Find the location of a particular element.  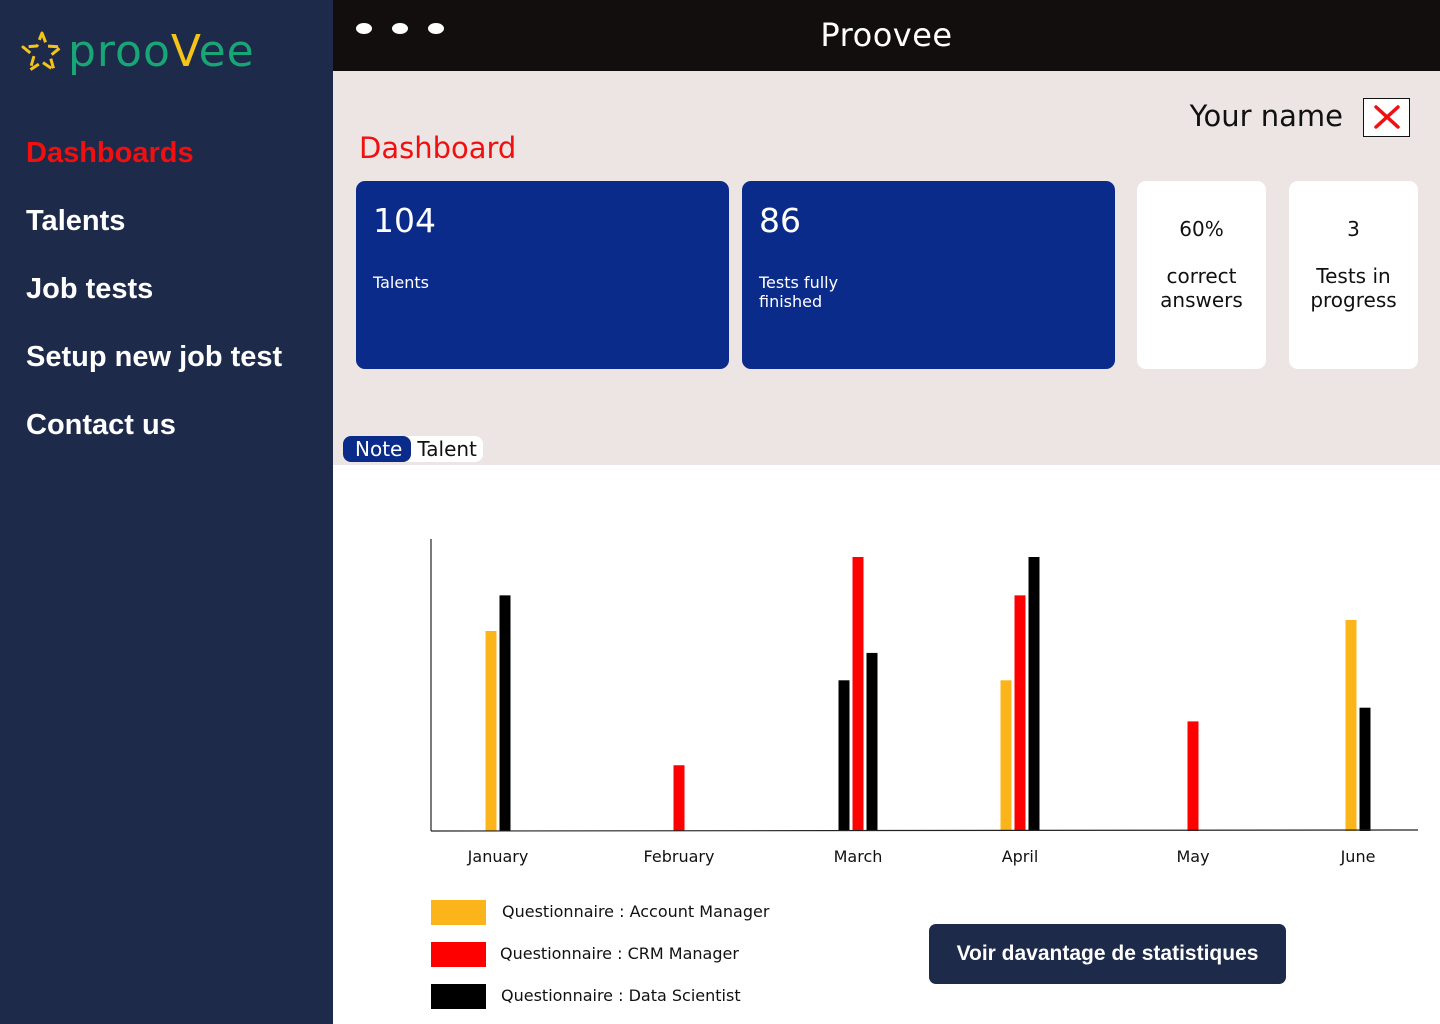

sidebar-item-job-tests: Job tests is located at coordinates (154, 302).